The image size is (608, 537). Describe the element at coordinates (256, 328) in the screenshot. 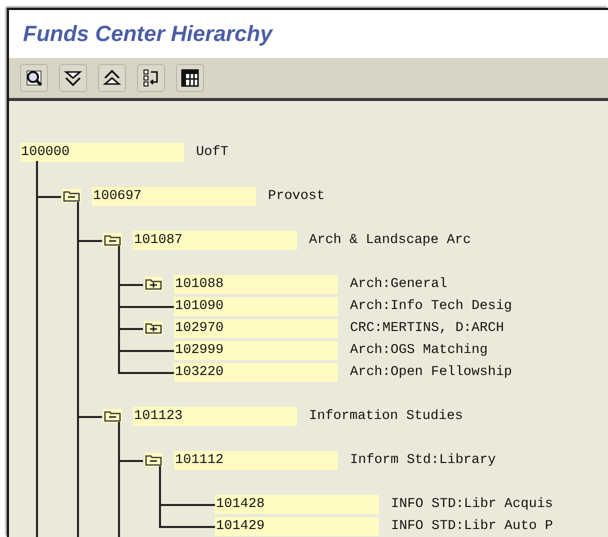

I see `node-id-field: 102970` at that location.